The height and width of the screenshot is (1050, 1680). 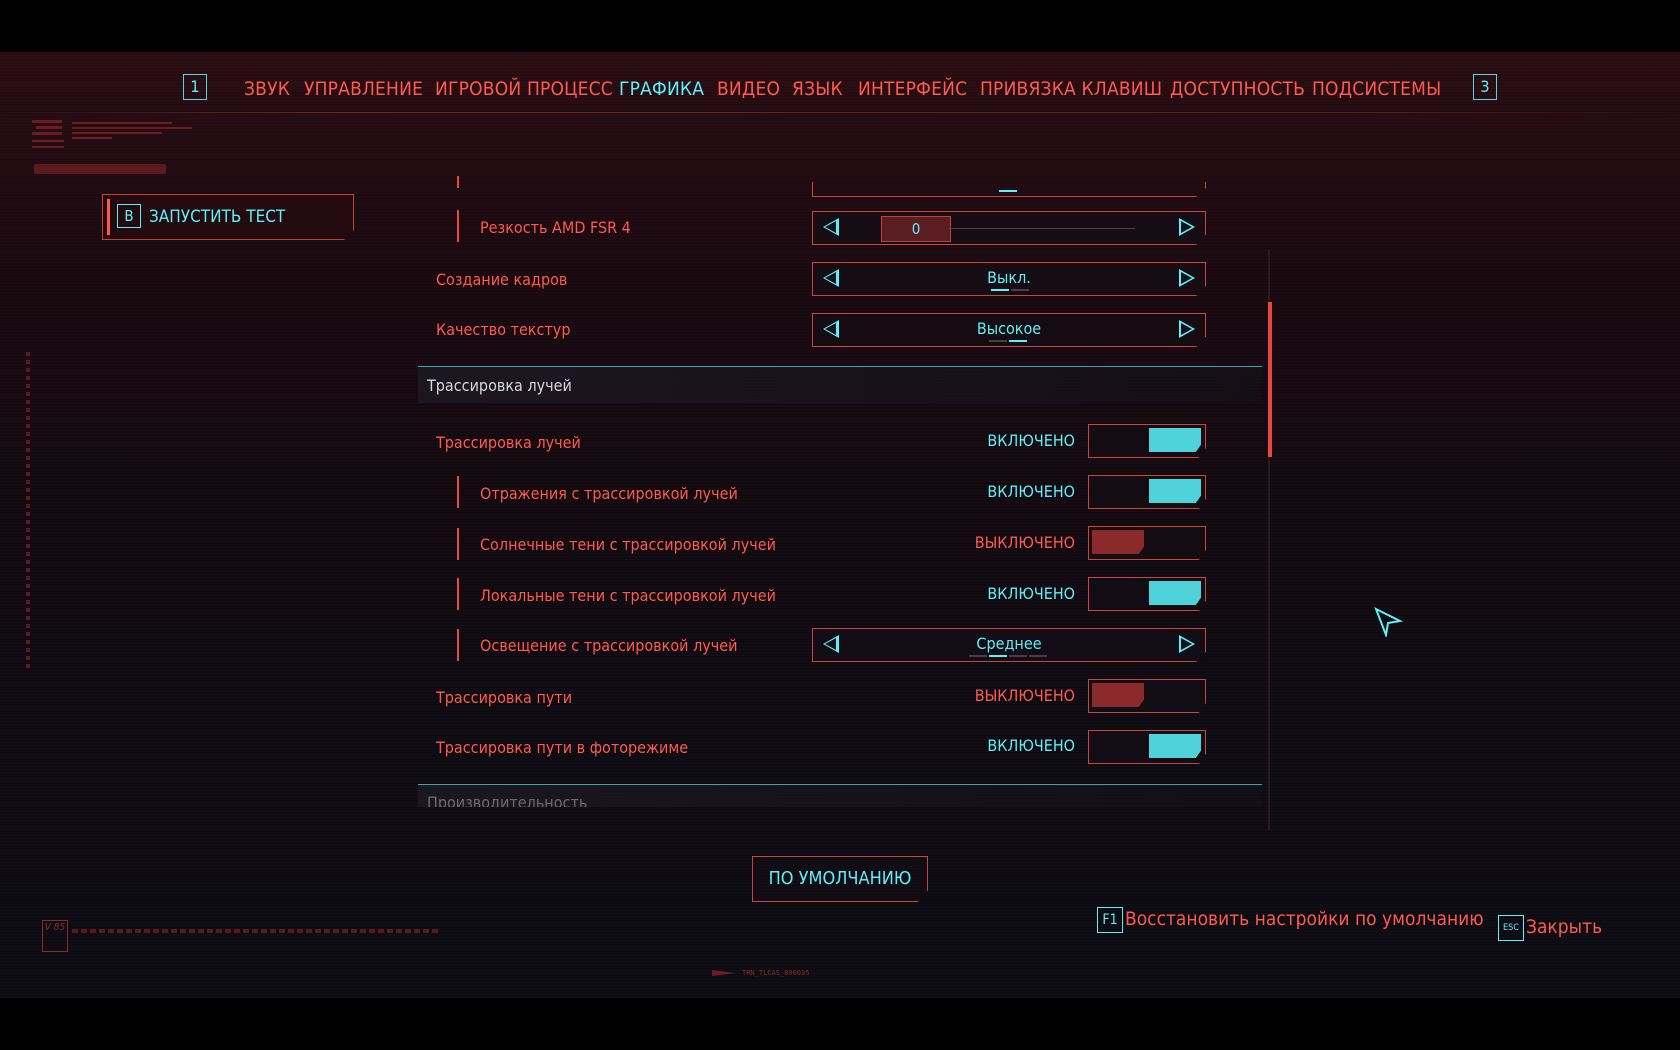 I want to click on frame-gen-selector: Выкл., so click(x=1009, y=279).